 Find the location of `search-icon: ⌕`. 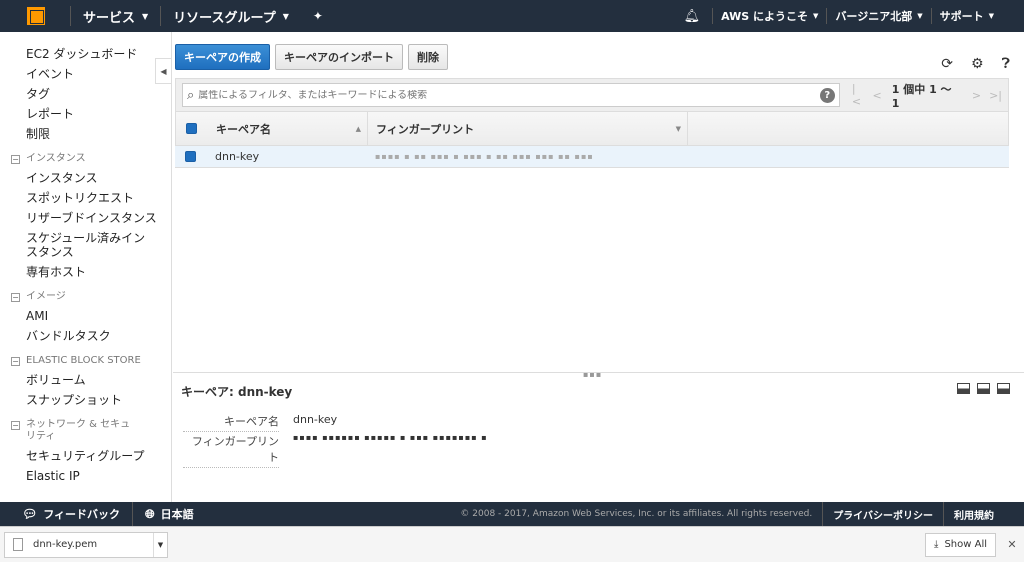

search-icon: ⌕ is located at coordinates (191, 95).